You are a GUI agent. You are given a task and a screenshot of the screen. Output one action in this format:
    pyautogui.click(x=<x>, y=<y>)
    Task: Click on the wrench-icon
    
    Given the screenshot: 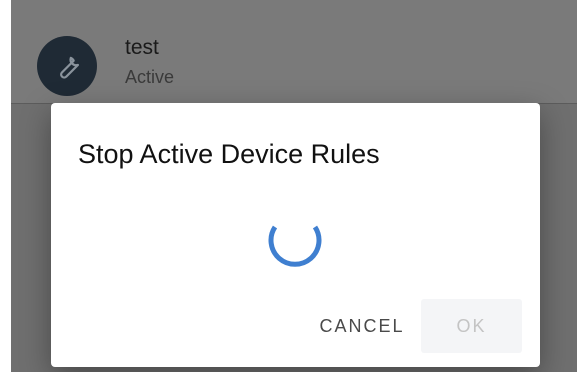 What is the action you would take?
    pyautogui.click(x=67, y=66)
    